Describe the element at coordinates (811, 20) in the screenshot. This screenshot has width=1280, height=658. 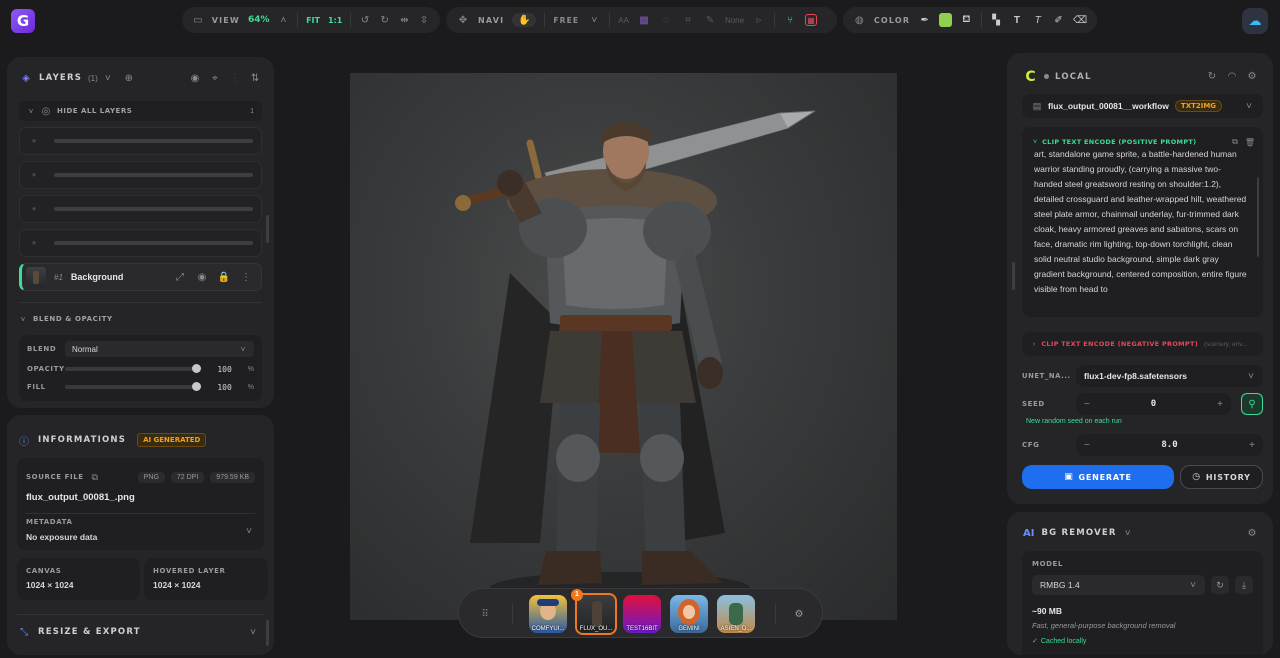
I see `grid-off-icon: ▦` at that location.